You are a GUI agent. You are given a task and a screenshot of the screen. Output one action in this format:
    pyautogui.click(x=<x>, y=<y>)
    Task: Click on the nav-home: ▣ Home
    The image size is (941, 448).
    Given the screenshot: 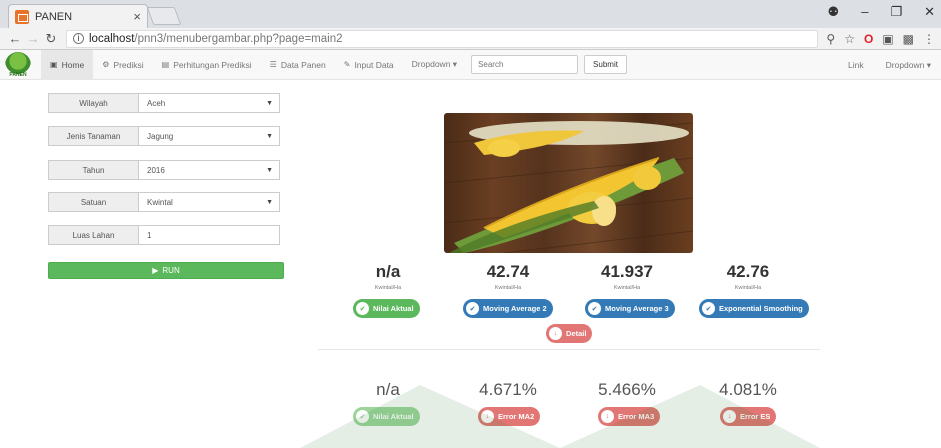 What is the action you would take?
    pyautogui.click(x=67, y=64)
    